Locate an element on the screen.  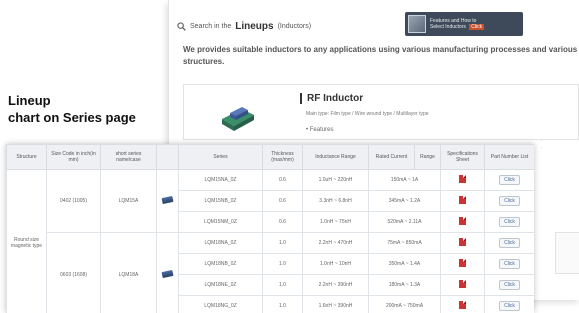
rf-inductor-title: RF Inductor is located at coordinates (331, 98).